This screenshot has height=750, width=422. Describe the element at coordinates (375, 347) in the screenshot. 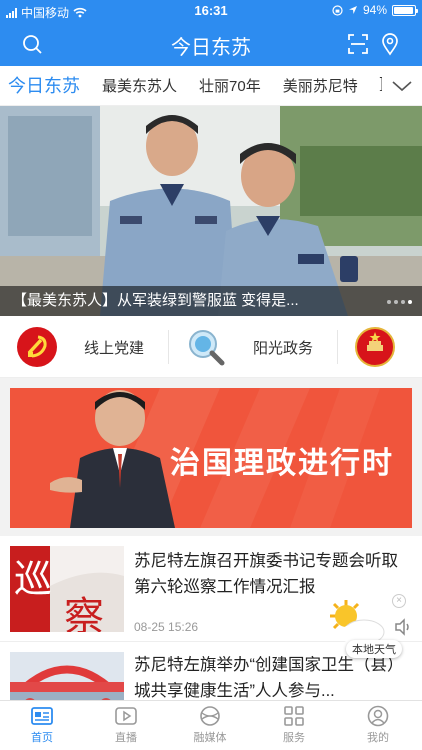

I see `national-emblem-icon` at that location.